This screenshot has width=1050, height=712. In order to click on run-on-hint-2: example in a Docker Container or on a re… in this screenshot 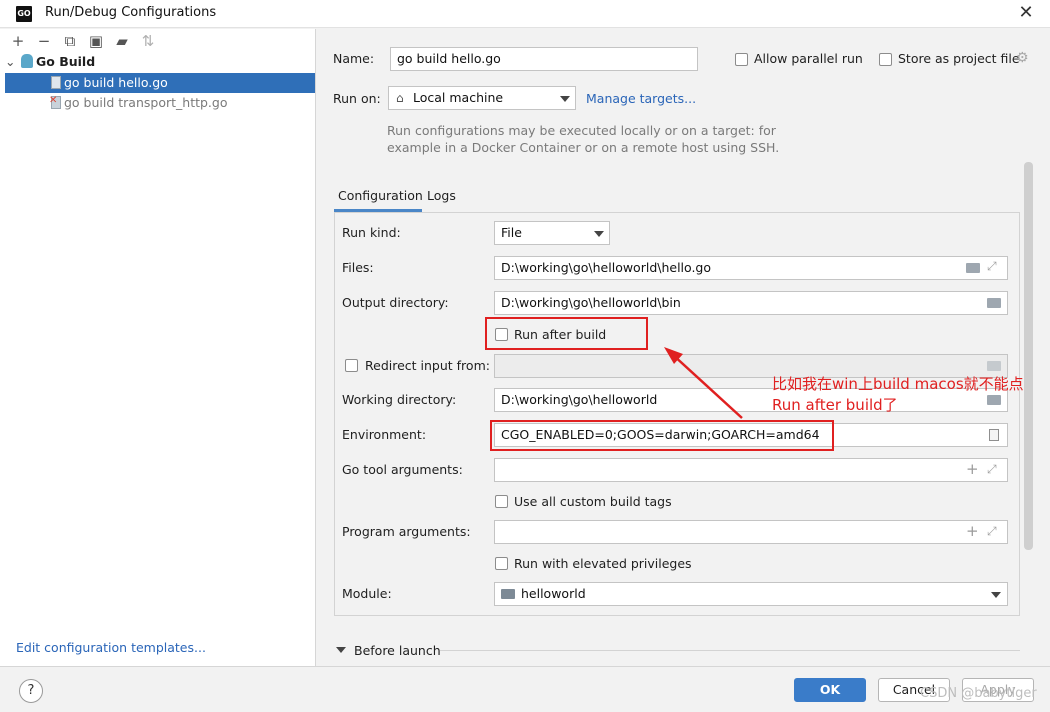, I will do `click(583, 147)`.